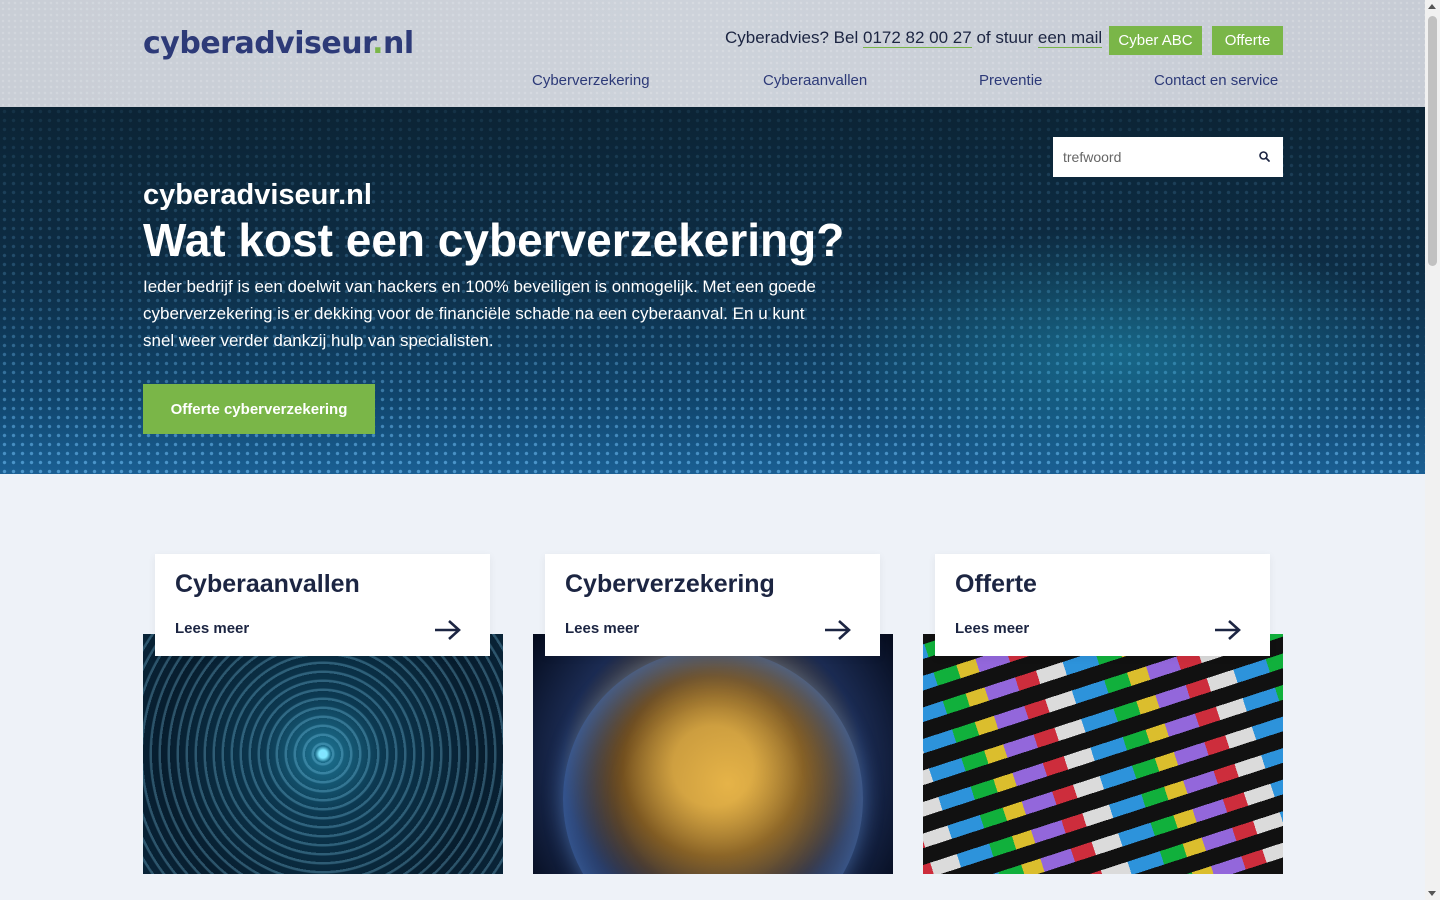  What do you see at coordinates (257, 195) in the screenshot?
I see `hero-subtitle: cyberadviseur.nl` at bounding box center [257, 195].